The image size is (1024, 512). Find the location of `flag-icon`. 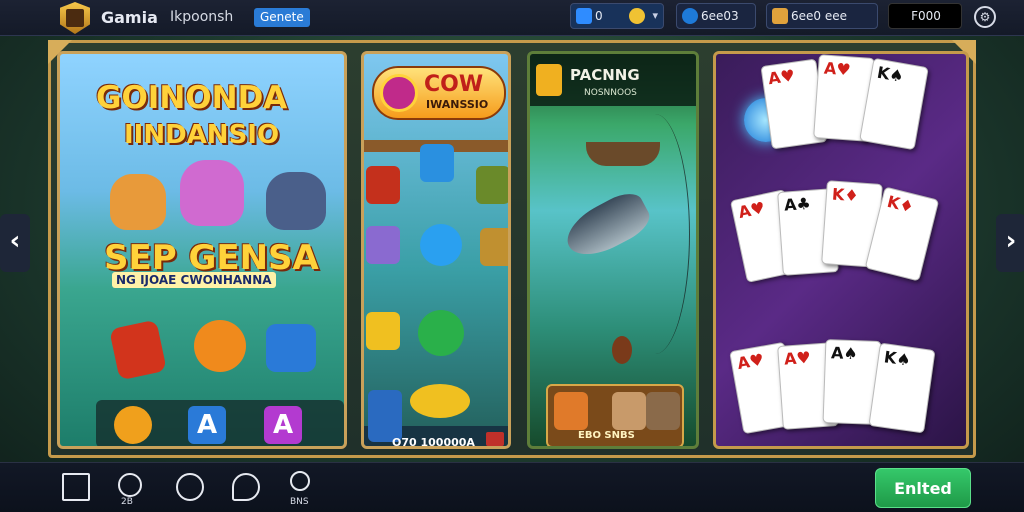

flag-icon is located at coordinates (495, 439).